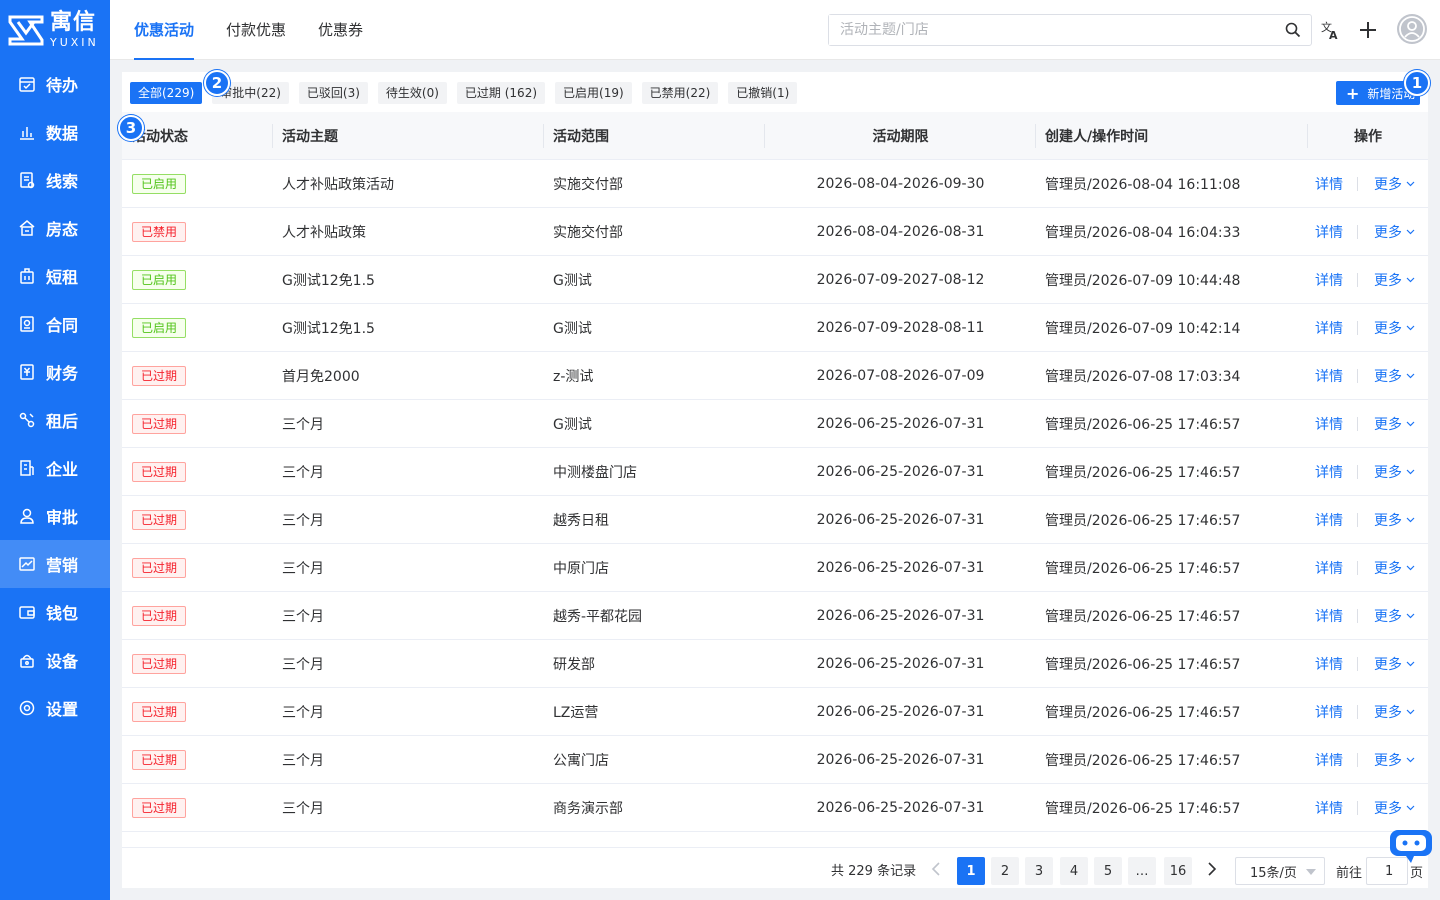  Describe the element at coordinates (593, 93) in the screenshot. I see `filter-chip: 已启用(19)` at that location.